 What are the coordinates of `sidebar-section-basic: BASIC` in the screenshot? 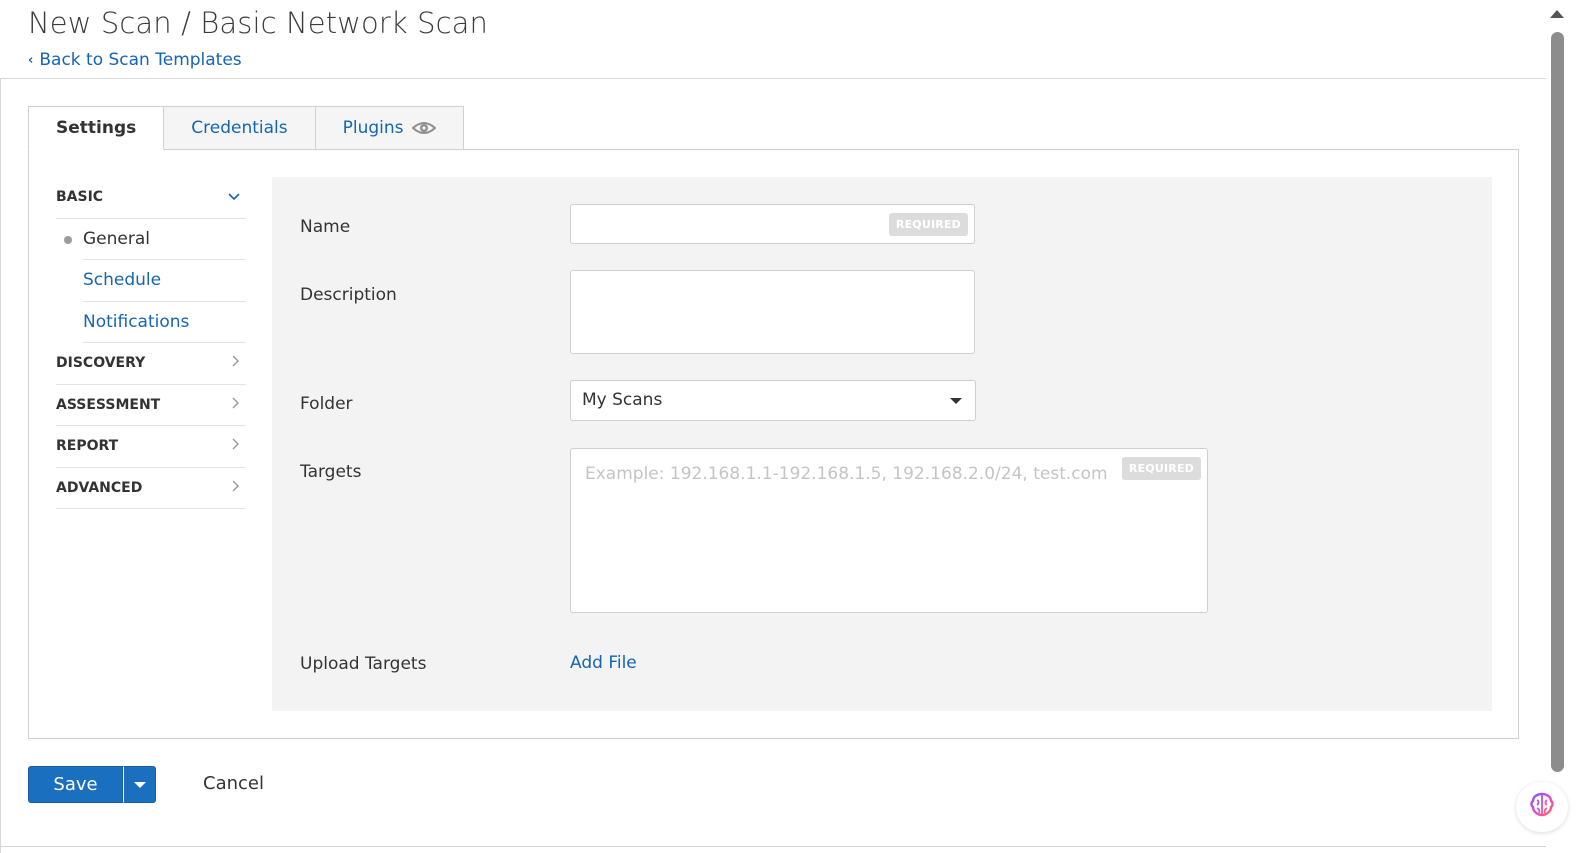 It's located at (151, 198).